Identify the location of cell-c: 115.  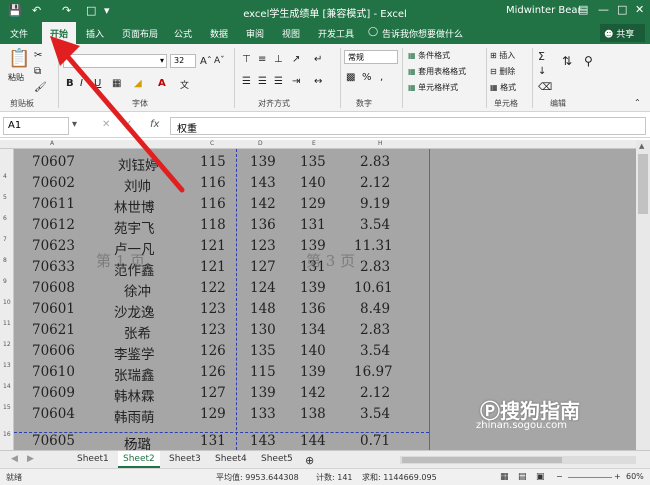
(213, 162).